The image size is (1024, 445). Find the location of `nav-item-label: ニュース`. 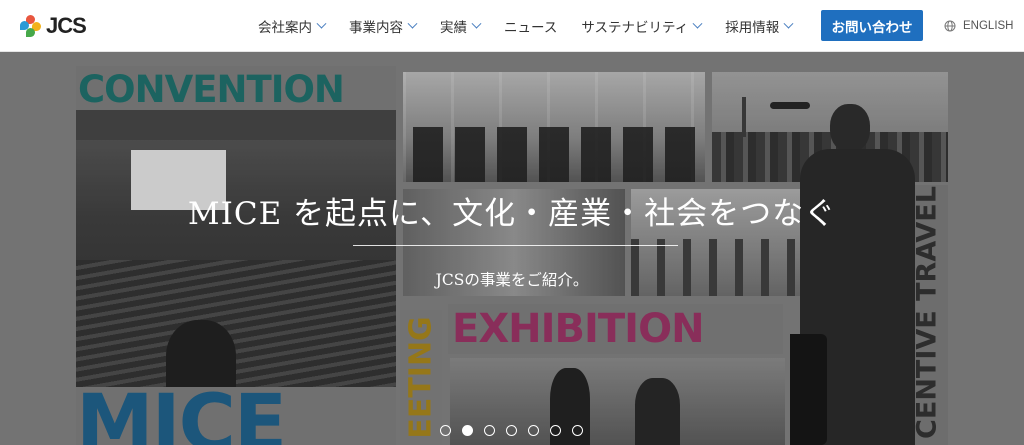

nav-item-label: ニュース is located at coordinates (531, 27).